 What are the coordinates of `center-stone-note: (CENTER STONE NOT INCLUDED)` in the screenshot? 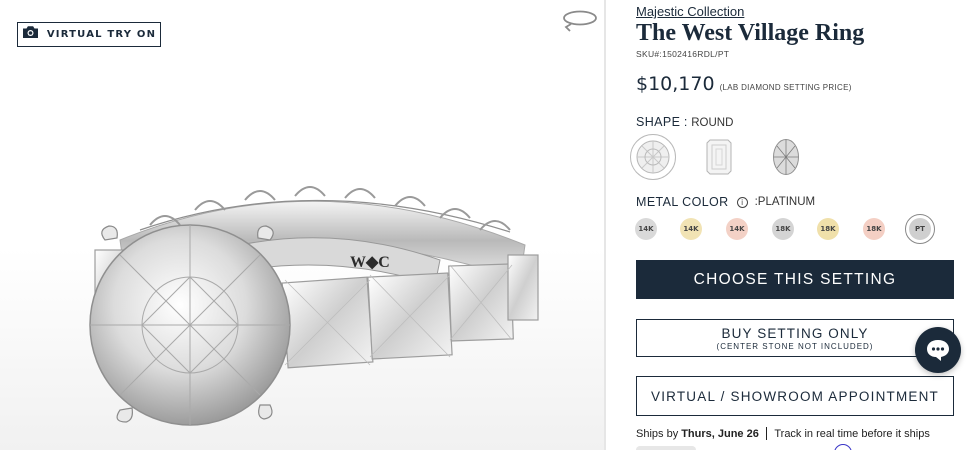 It's located at (795, 346).